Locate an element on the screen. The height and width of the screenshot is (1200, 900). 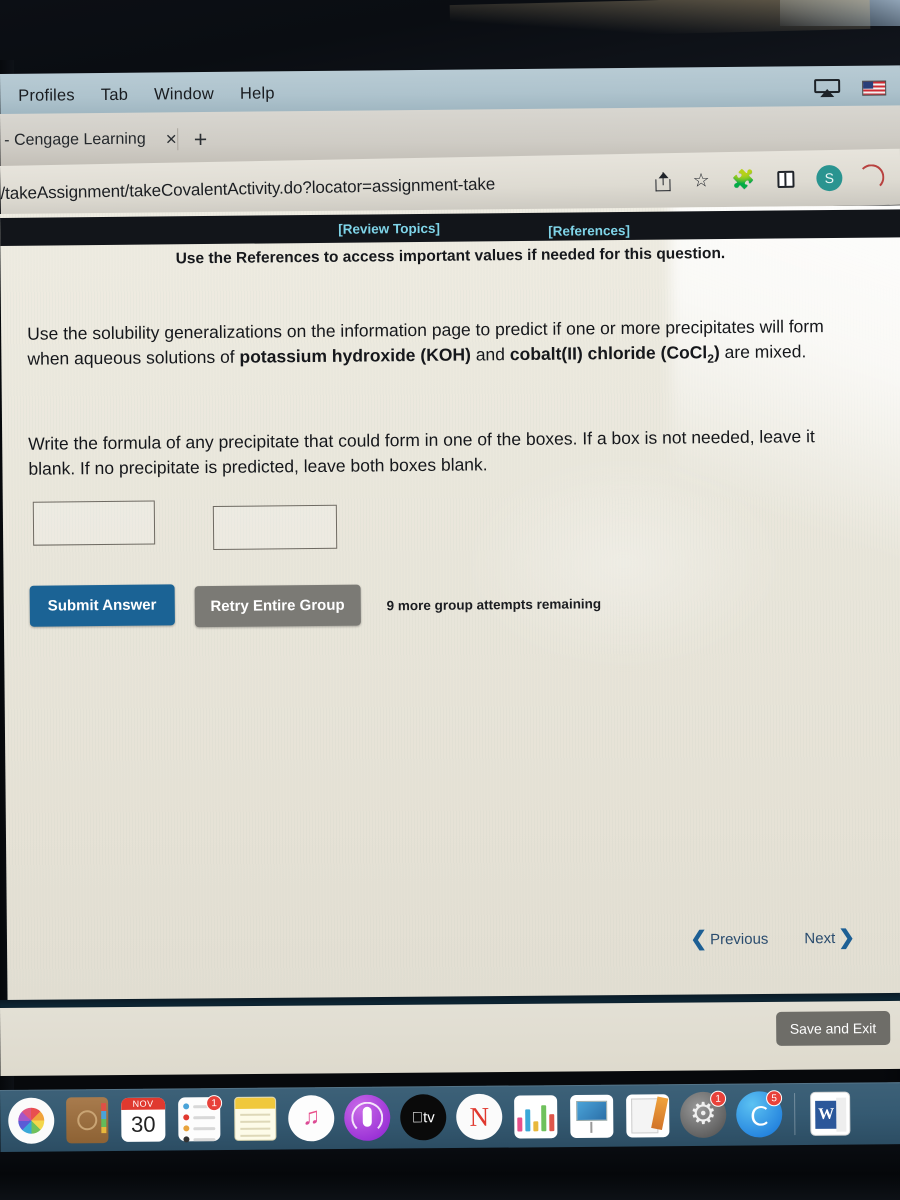
compound-2-name: cobalt(II) chloride is located at coordinates (582, 353).